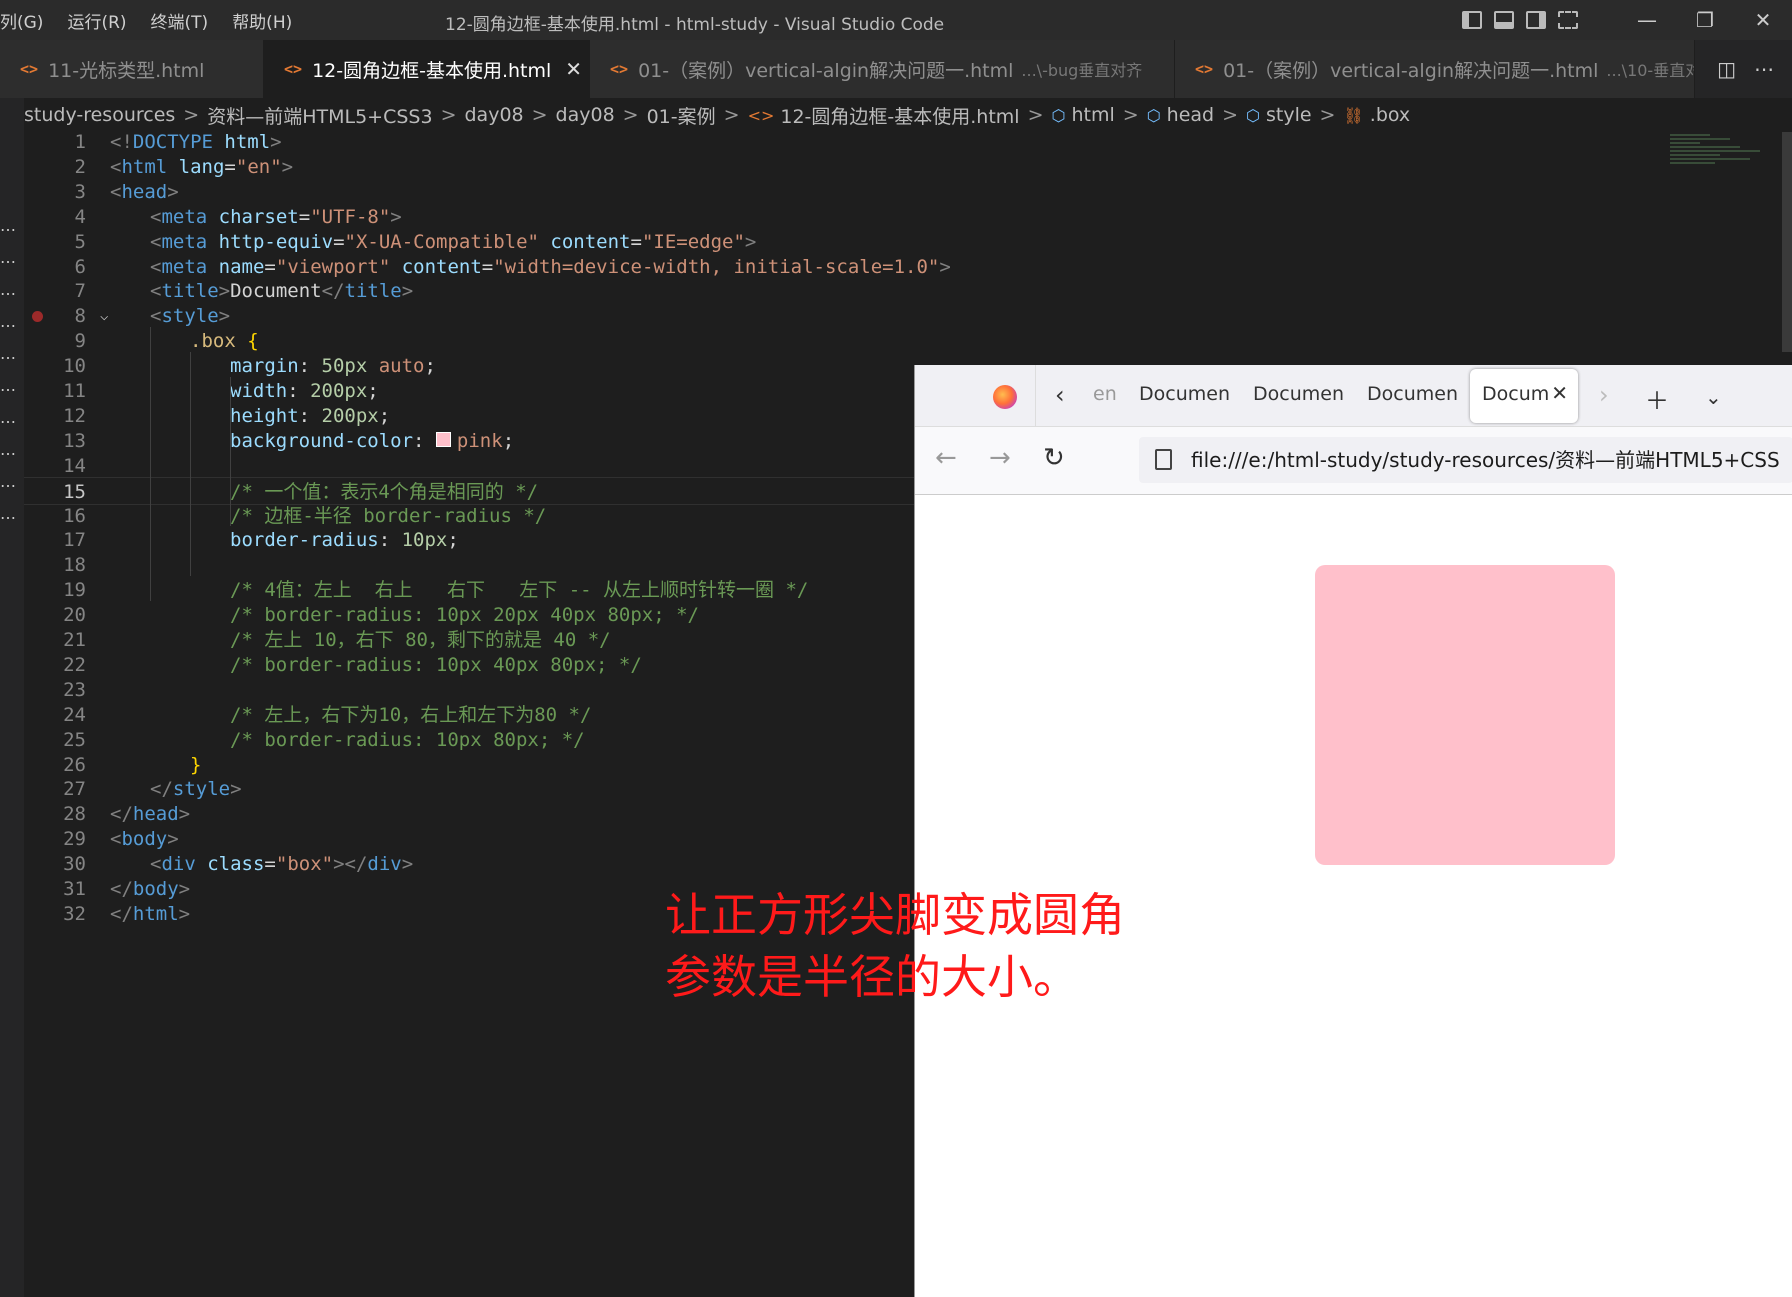 This screenshot has width=1792, height=1297. I want to click on breadcrumb-item: .box, so click(1390, 115).